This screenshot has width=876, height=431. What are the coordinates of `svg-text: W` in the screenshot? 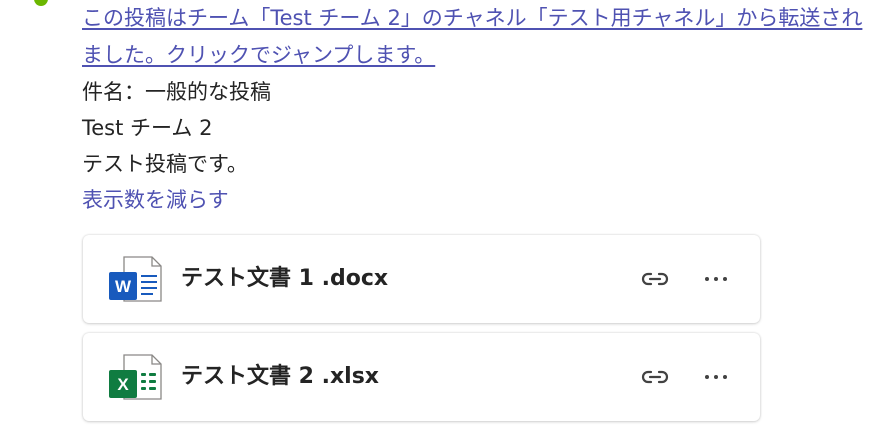 It's located at (123, 286).